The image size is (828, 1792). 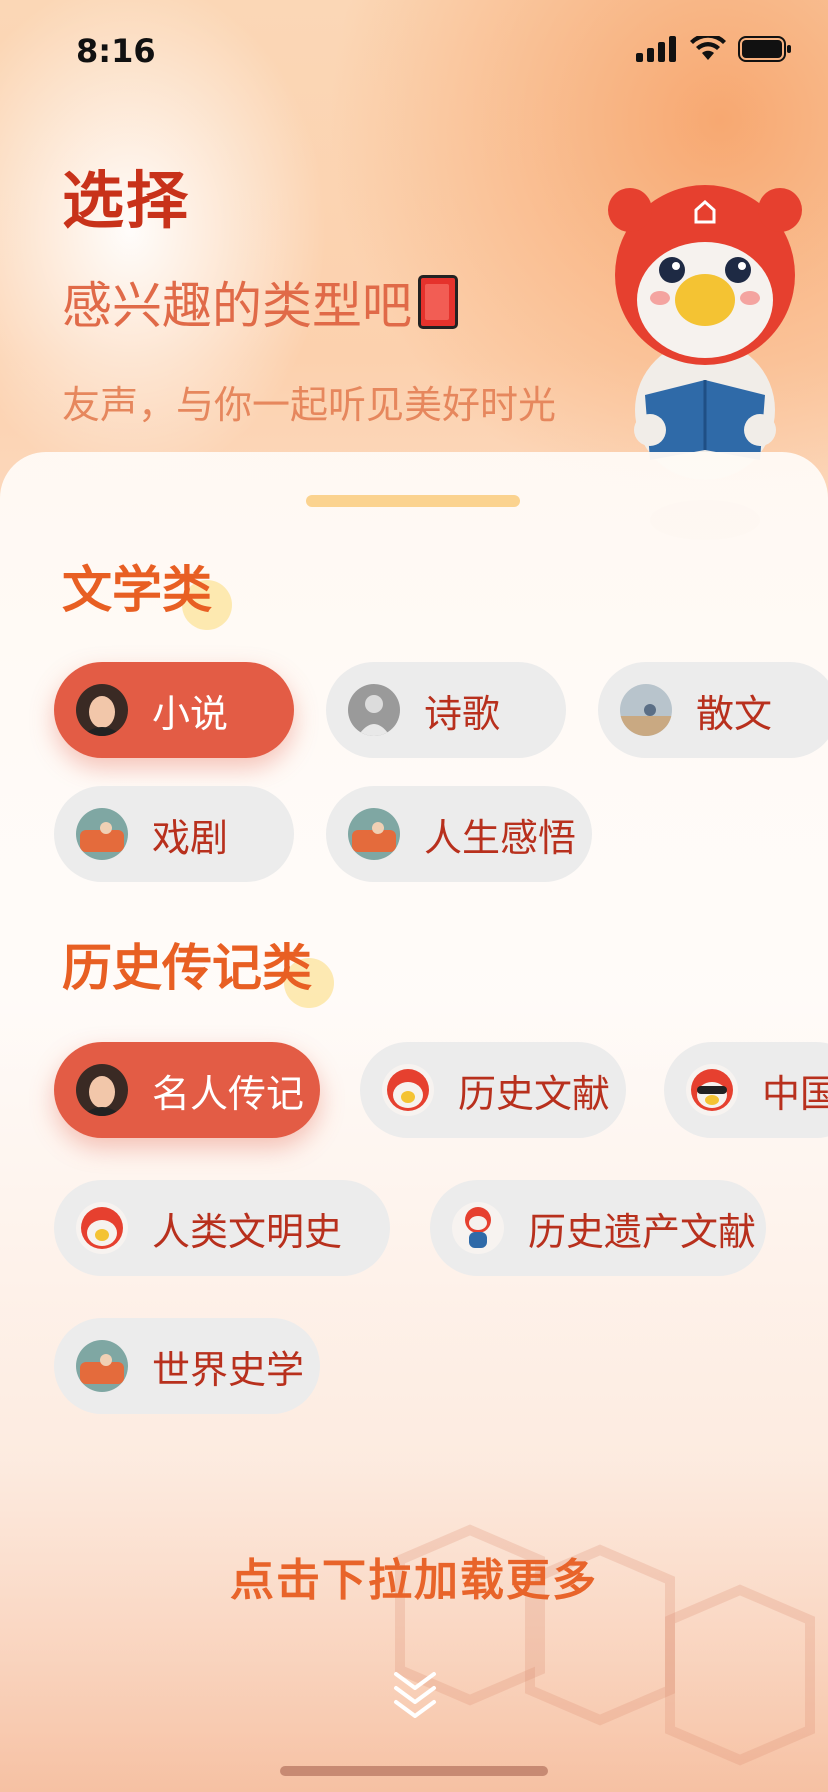 What do you see at coordinates (413, 501) in the screenshot?
I see `drag-handle` at bounding box center [413, 501].